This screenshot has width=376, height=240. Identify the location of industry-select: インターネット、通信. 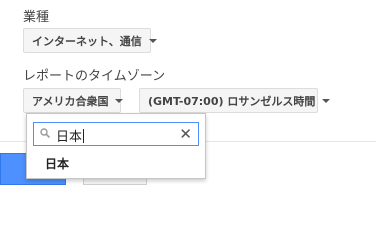
(90, 40).